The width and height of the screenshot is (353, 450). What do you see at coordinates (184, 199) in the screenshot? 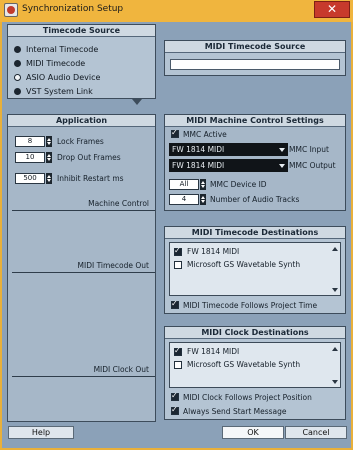
I see `audio-tracks-field: 4` at bounding box center [184, 199].